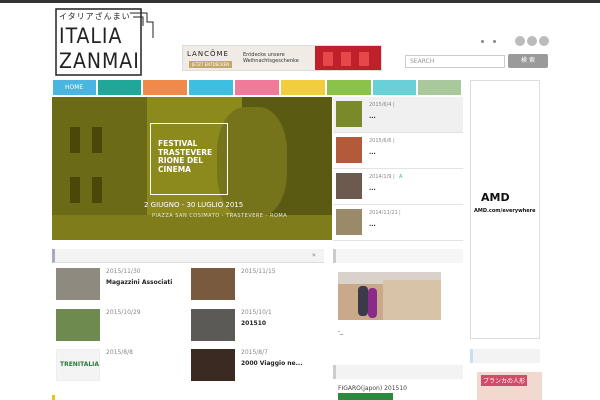 Image resolution: width=600 pixels, height=400 pixels. I want to click on amd-url: AMD.com/everywhere, so click(505, 211).